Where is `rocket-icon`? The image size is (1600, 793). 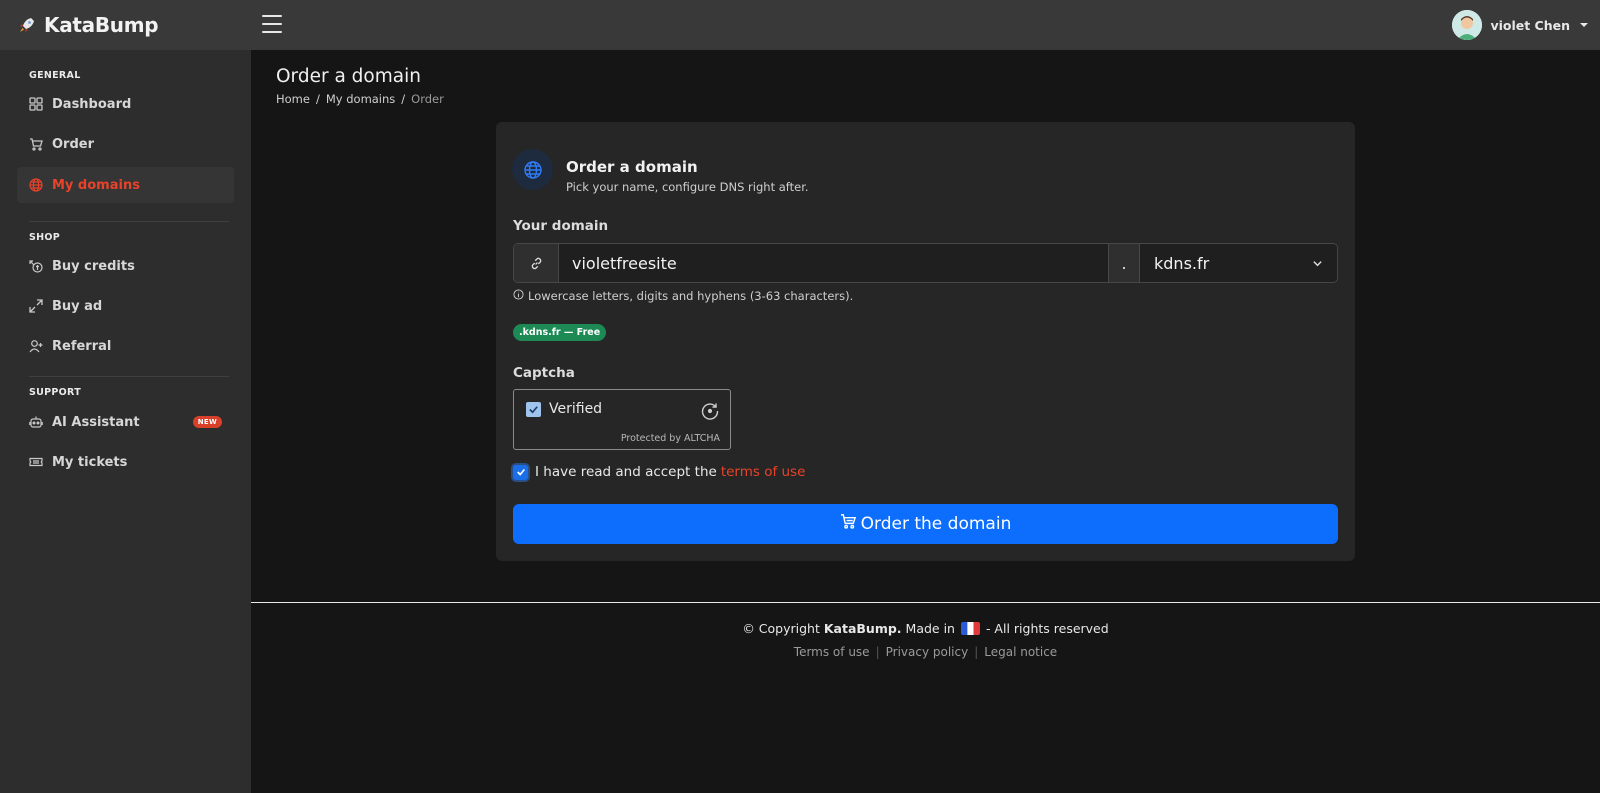
rocket-icon is located at coordinates (27, 25).